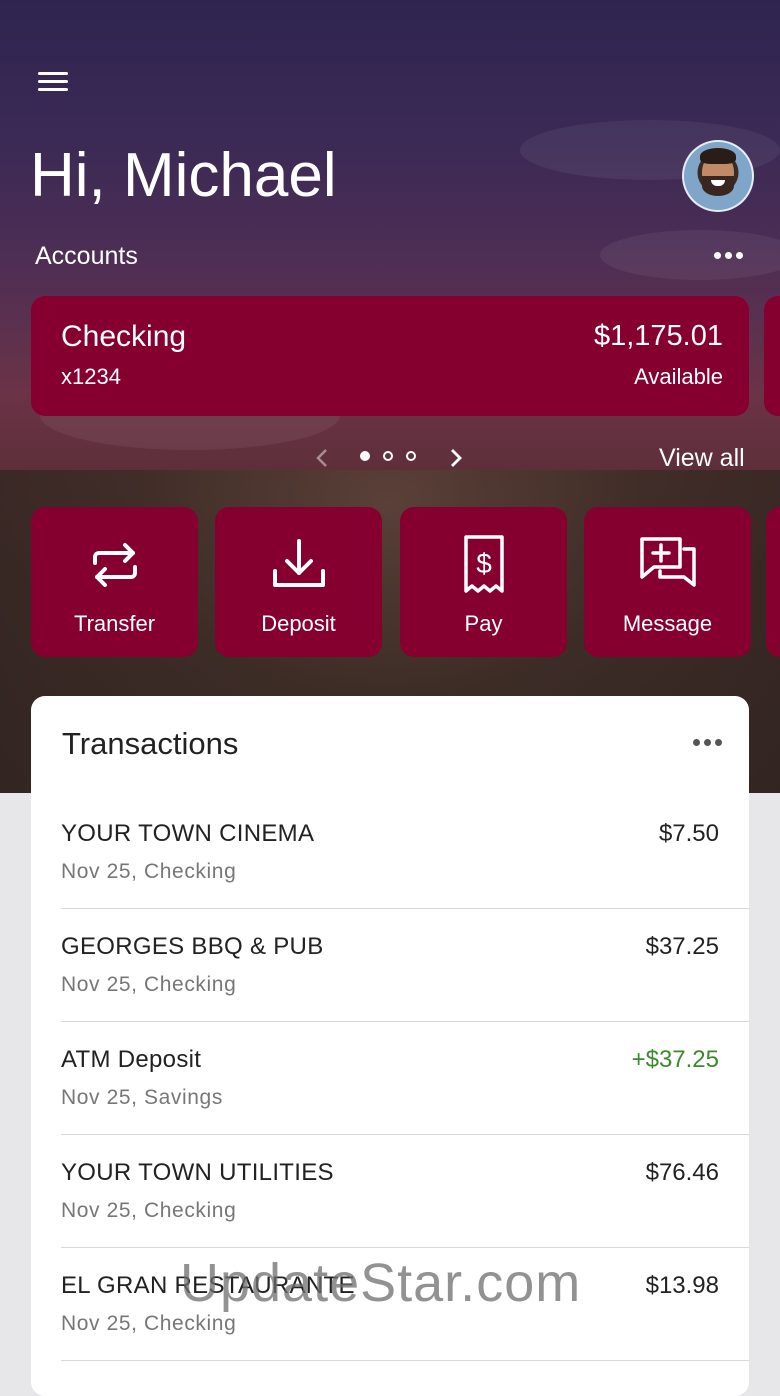  I want to click on pay-icon: $, so click(483, 564).